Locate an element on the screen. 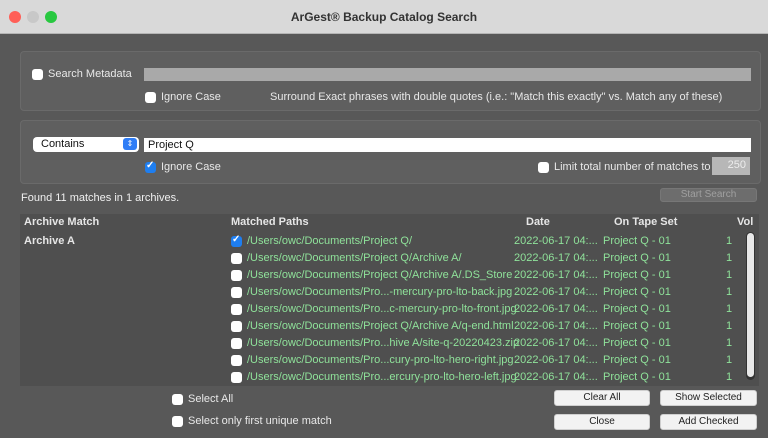 Image resolution: width=768 pixels, height=438 pixels. limit-matches-input: 250 is located at coordinates (731, 166).